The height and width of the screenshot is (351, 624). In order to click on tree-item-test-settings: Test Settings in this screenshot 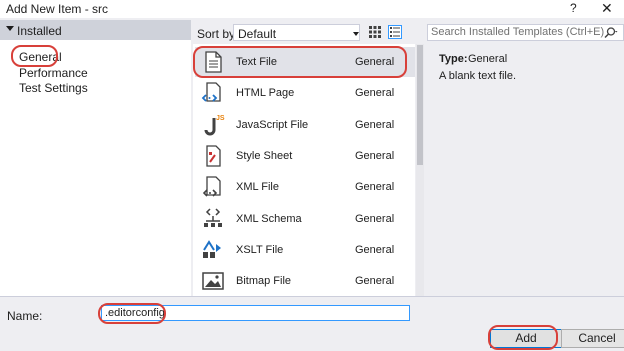, I will do `click(53, 88)`.